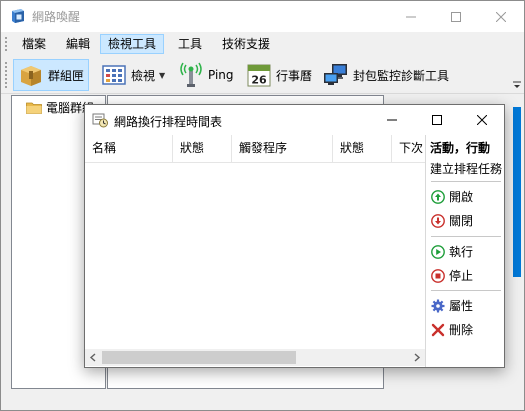  Describe the element at coordinates (114, 75) in the screenshot. I see `grid-view-icon` at that location.